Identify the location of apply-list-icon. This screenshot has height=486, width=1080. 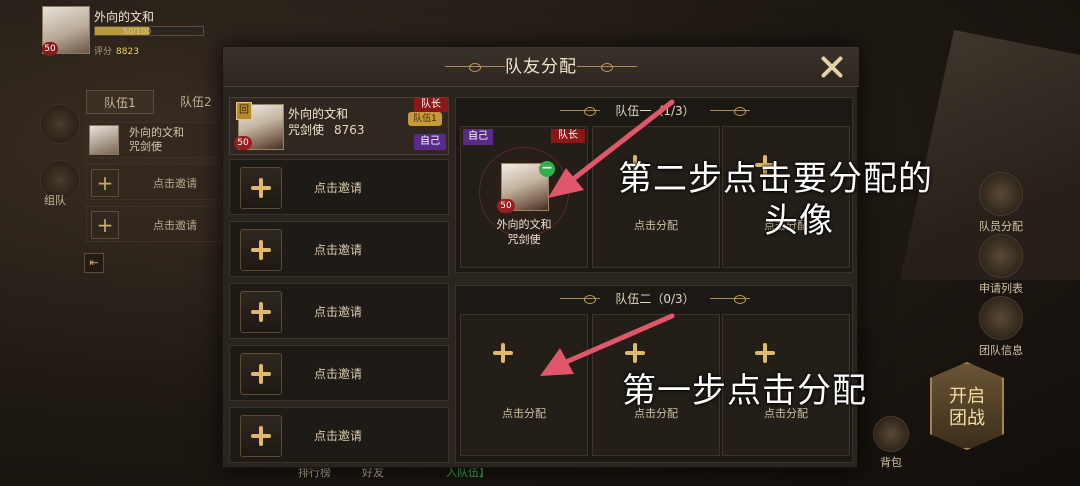
(1001, 256).